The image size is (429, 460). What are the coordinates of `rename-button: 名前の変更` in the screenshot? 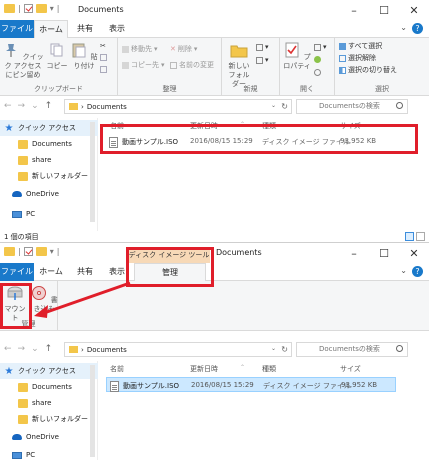 It's located at (192, 65).